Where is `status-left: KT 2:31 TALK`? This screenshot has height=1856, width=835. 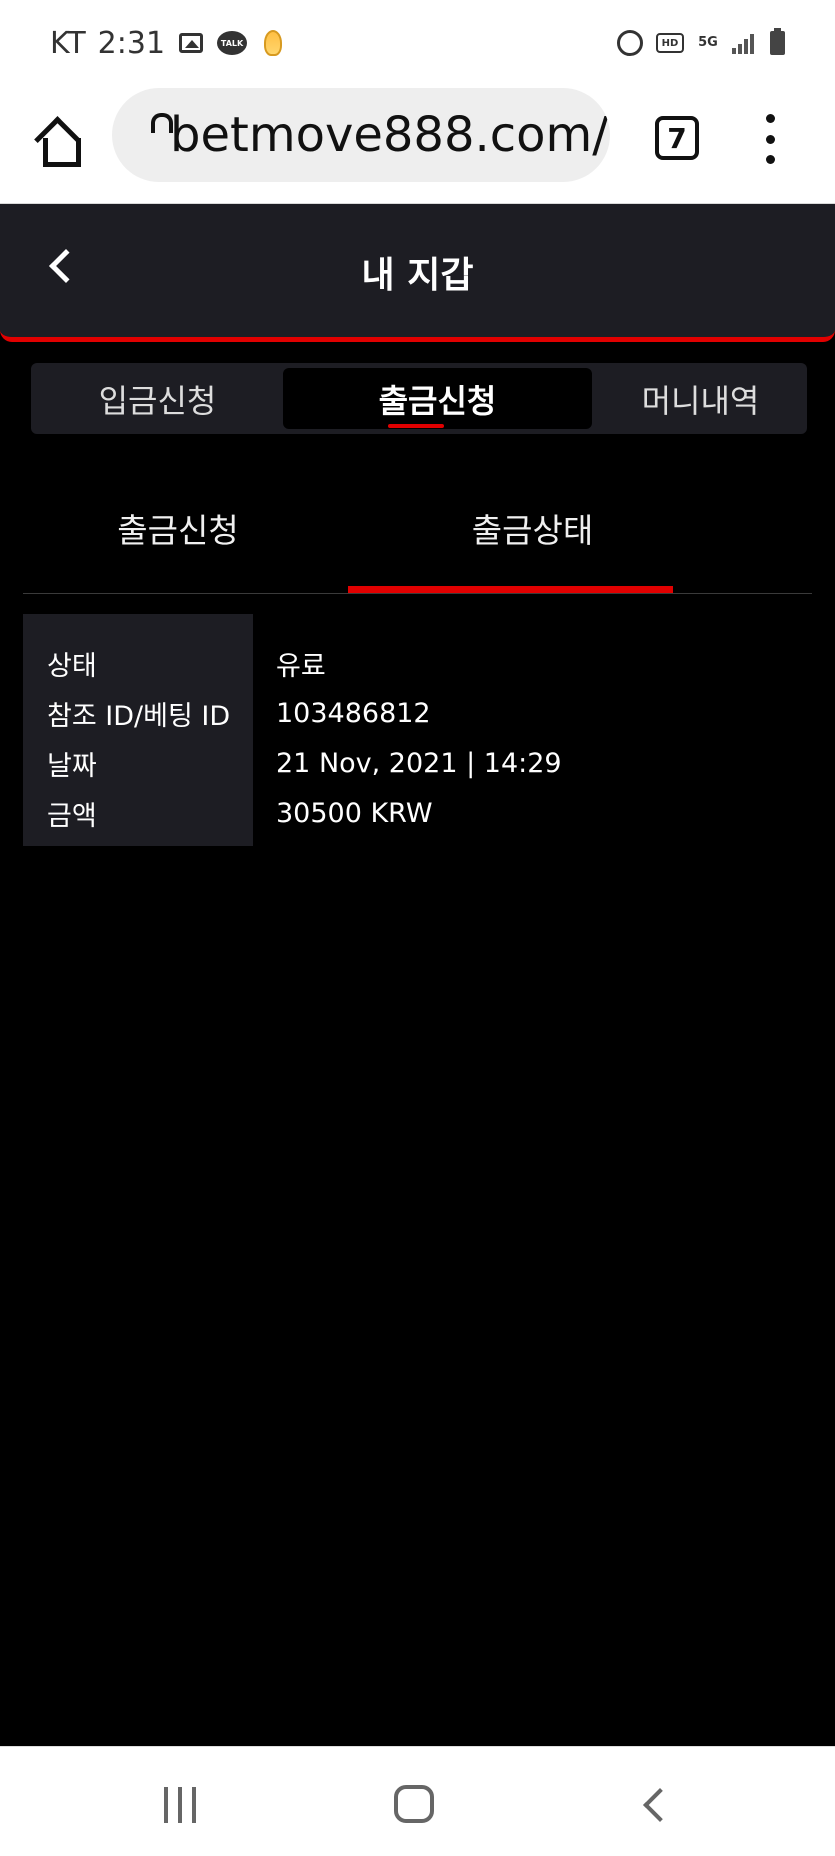
status-left: KT 2:31 TALK is located at coordinates (168, 43).